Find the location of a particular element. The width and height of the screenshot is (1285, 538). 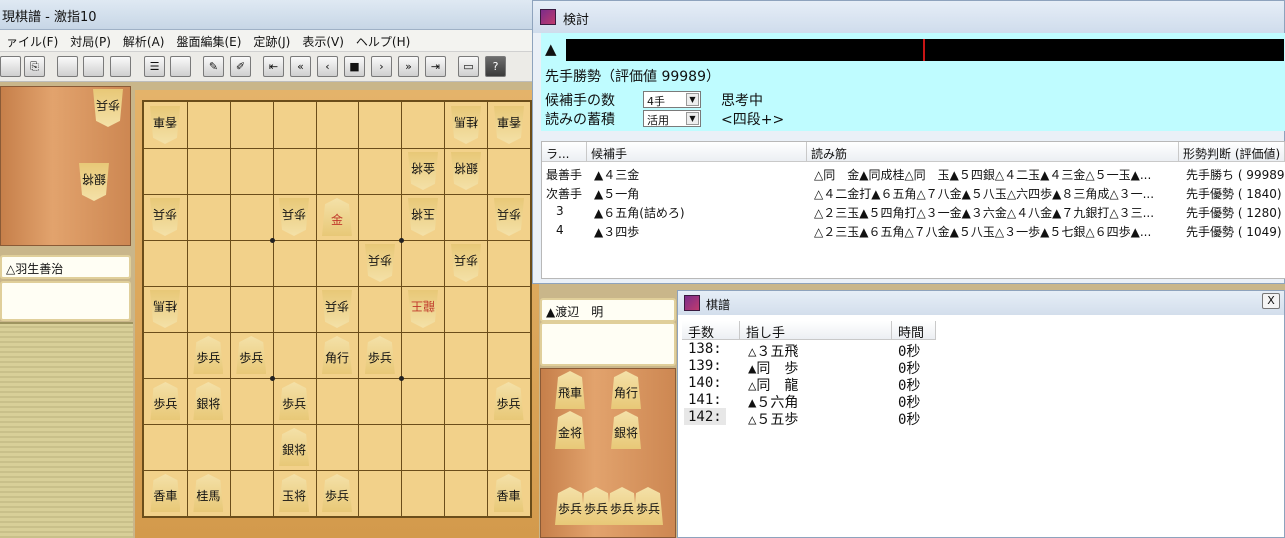

engine-level: <四段+> is located at coordinates (753, 120).